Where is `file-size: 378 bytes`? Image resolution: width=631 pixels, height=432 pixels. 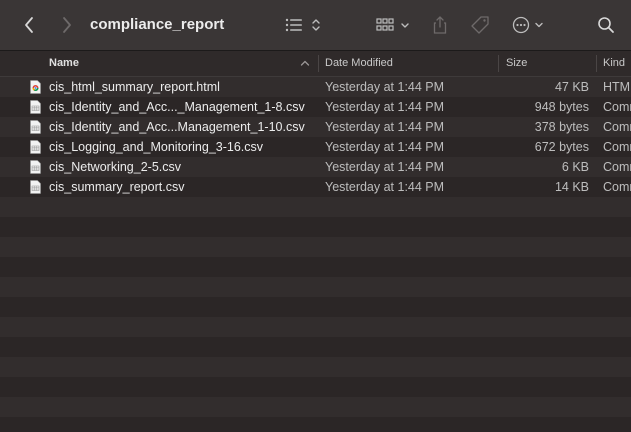
file-size: 378 bytes is located at coordinates (561, 127).